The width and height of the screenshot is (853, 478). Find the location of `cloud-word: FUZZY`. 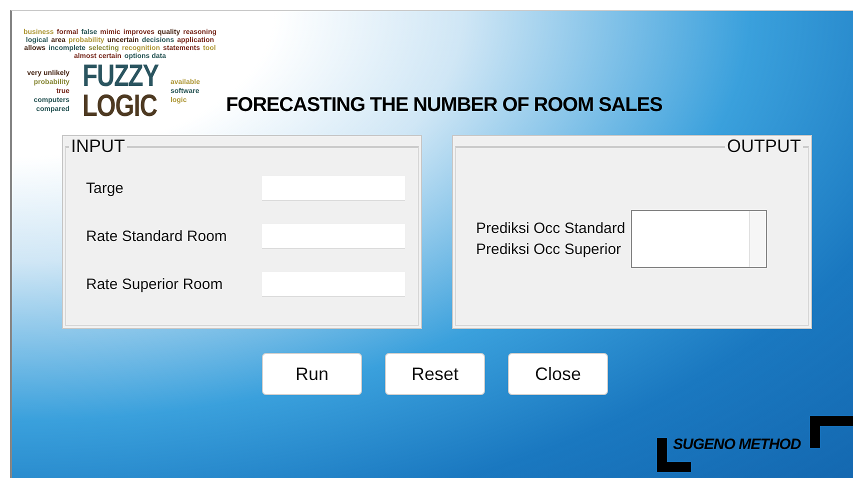

cloud-word: FUZZY is located at coordinates (120, 76).